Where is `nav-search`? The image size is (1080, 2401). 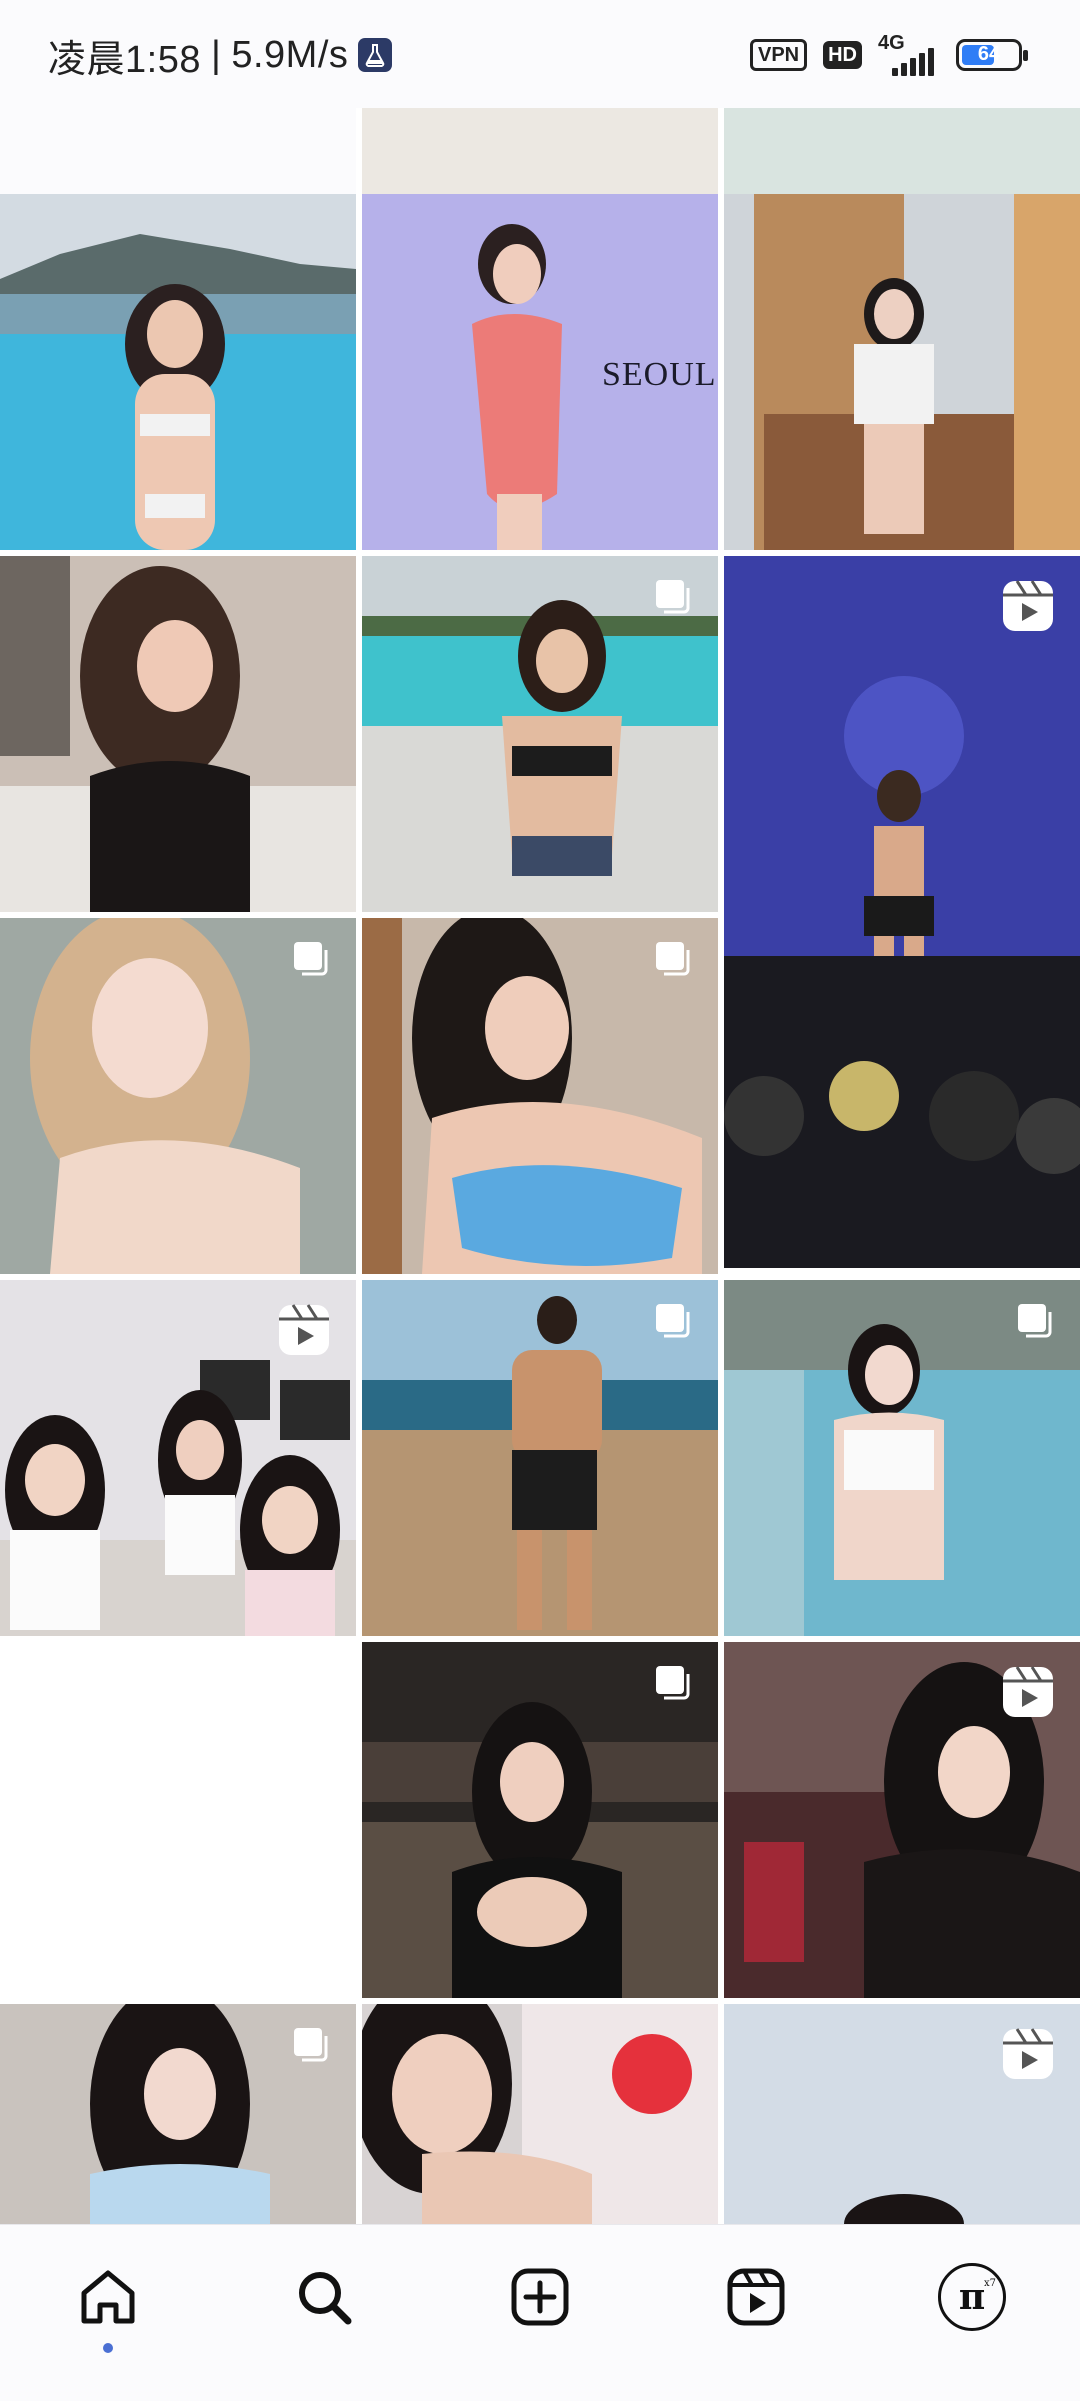
nav-search is located at coordinates (324, 2297).